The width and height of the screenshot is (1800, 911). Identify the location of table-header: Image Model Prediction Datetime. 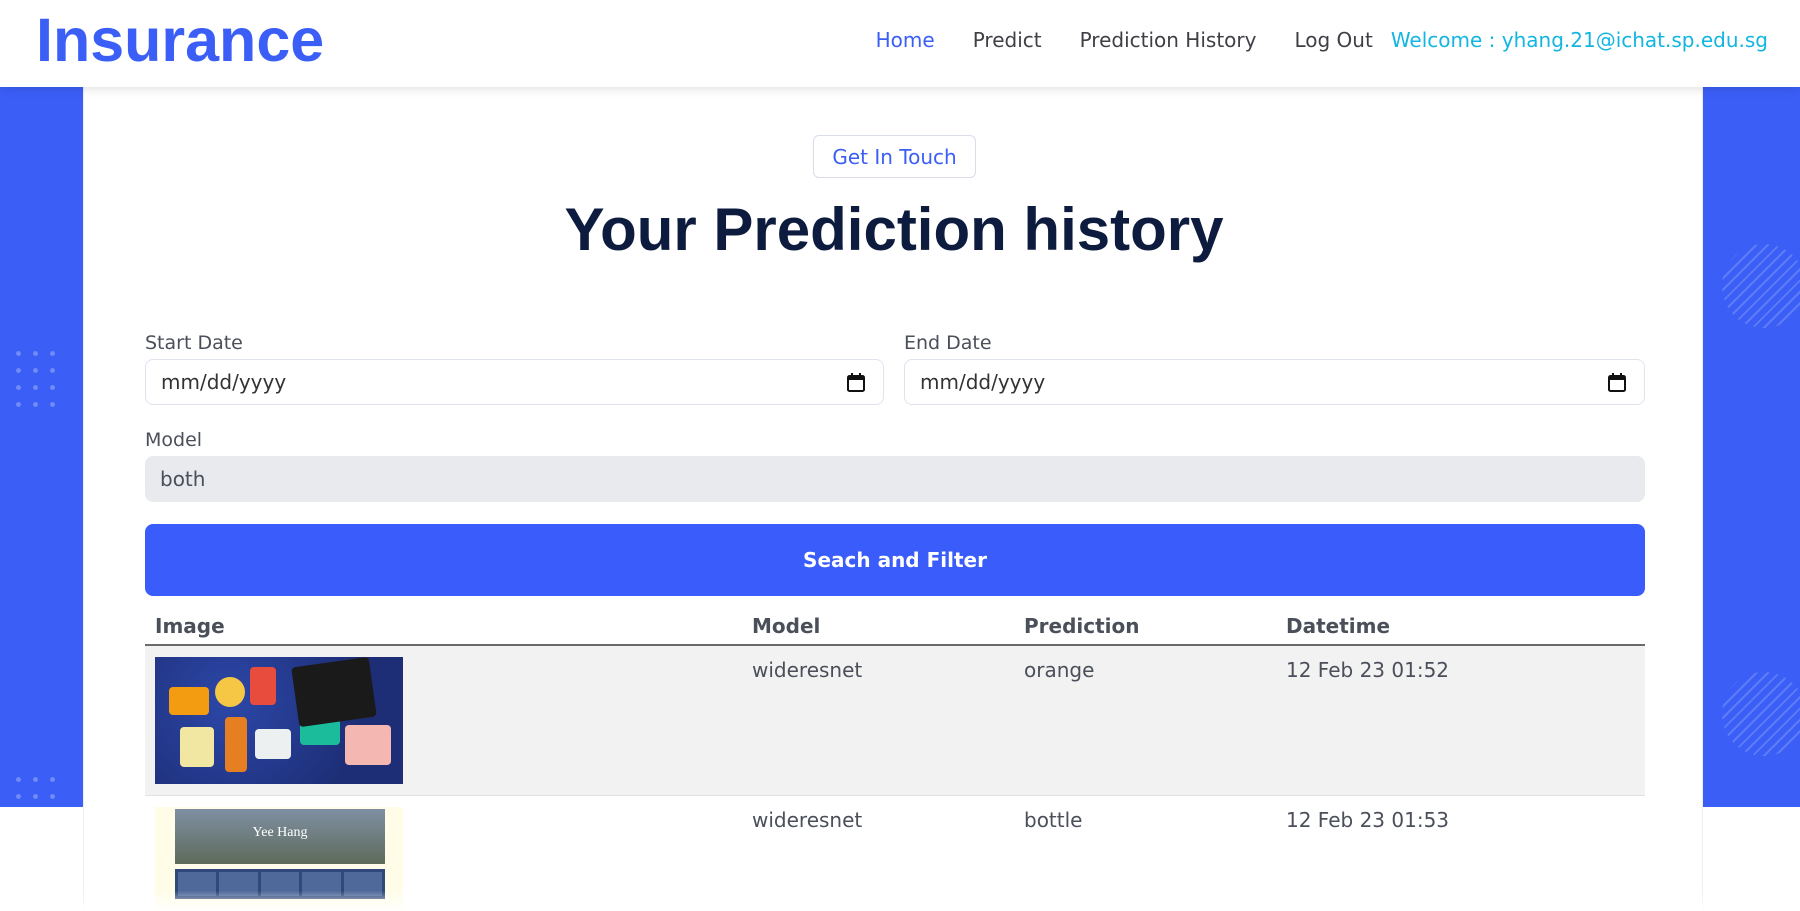
(895, 625).